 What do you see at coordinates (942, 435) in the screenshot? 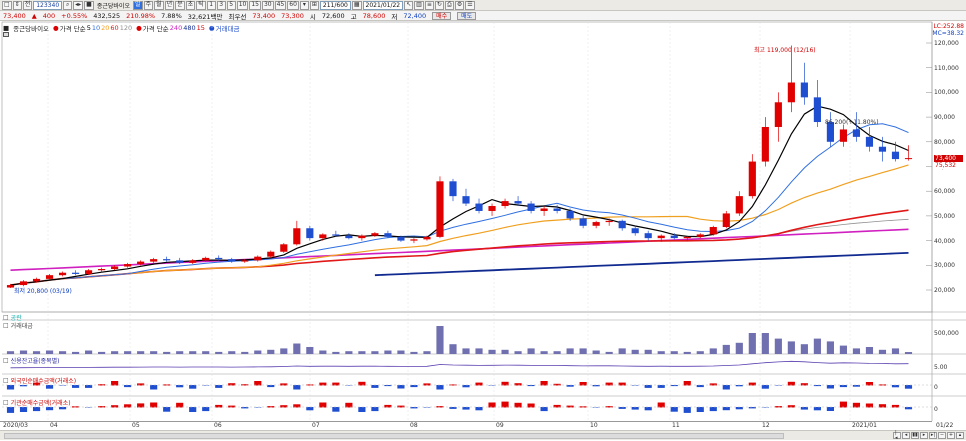
I see `zoom-out-icon: −` at bounding box center [942, 435].